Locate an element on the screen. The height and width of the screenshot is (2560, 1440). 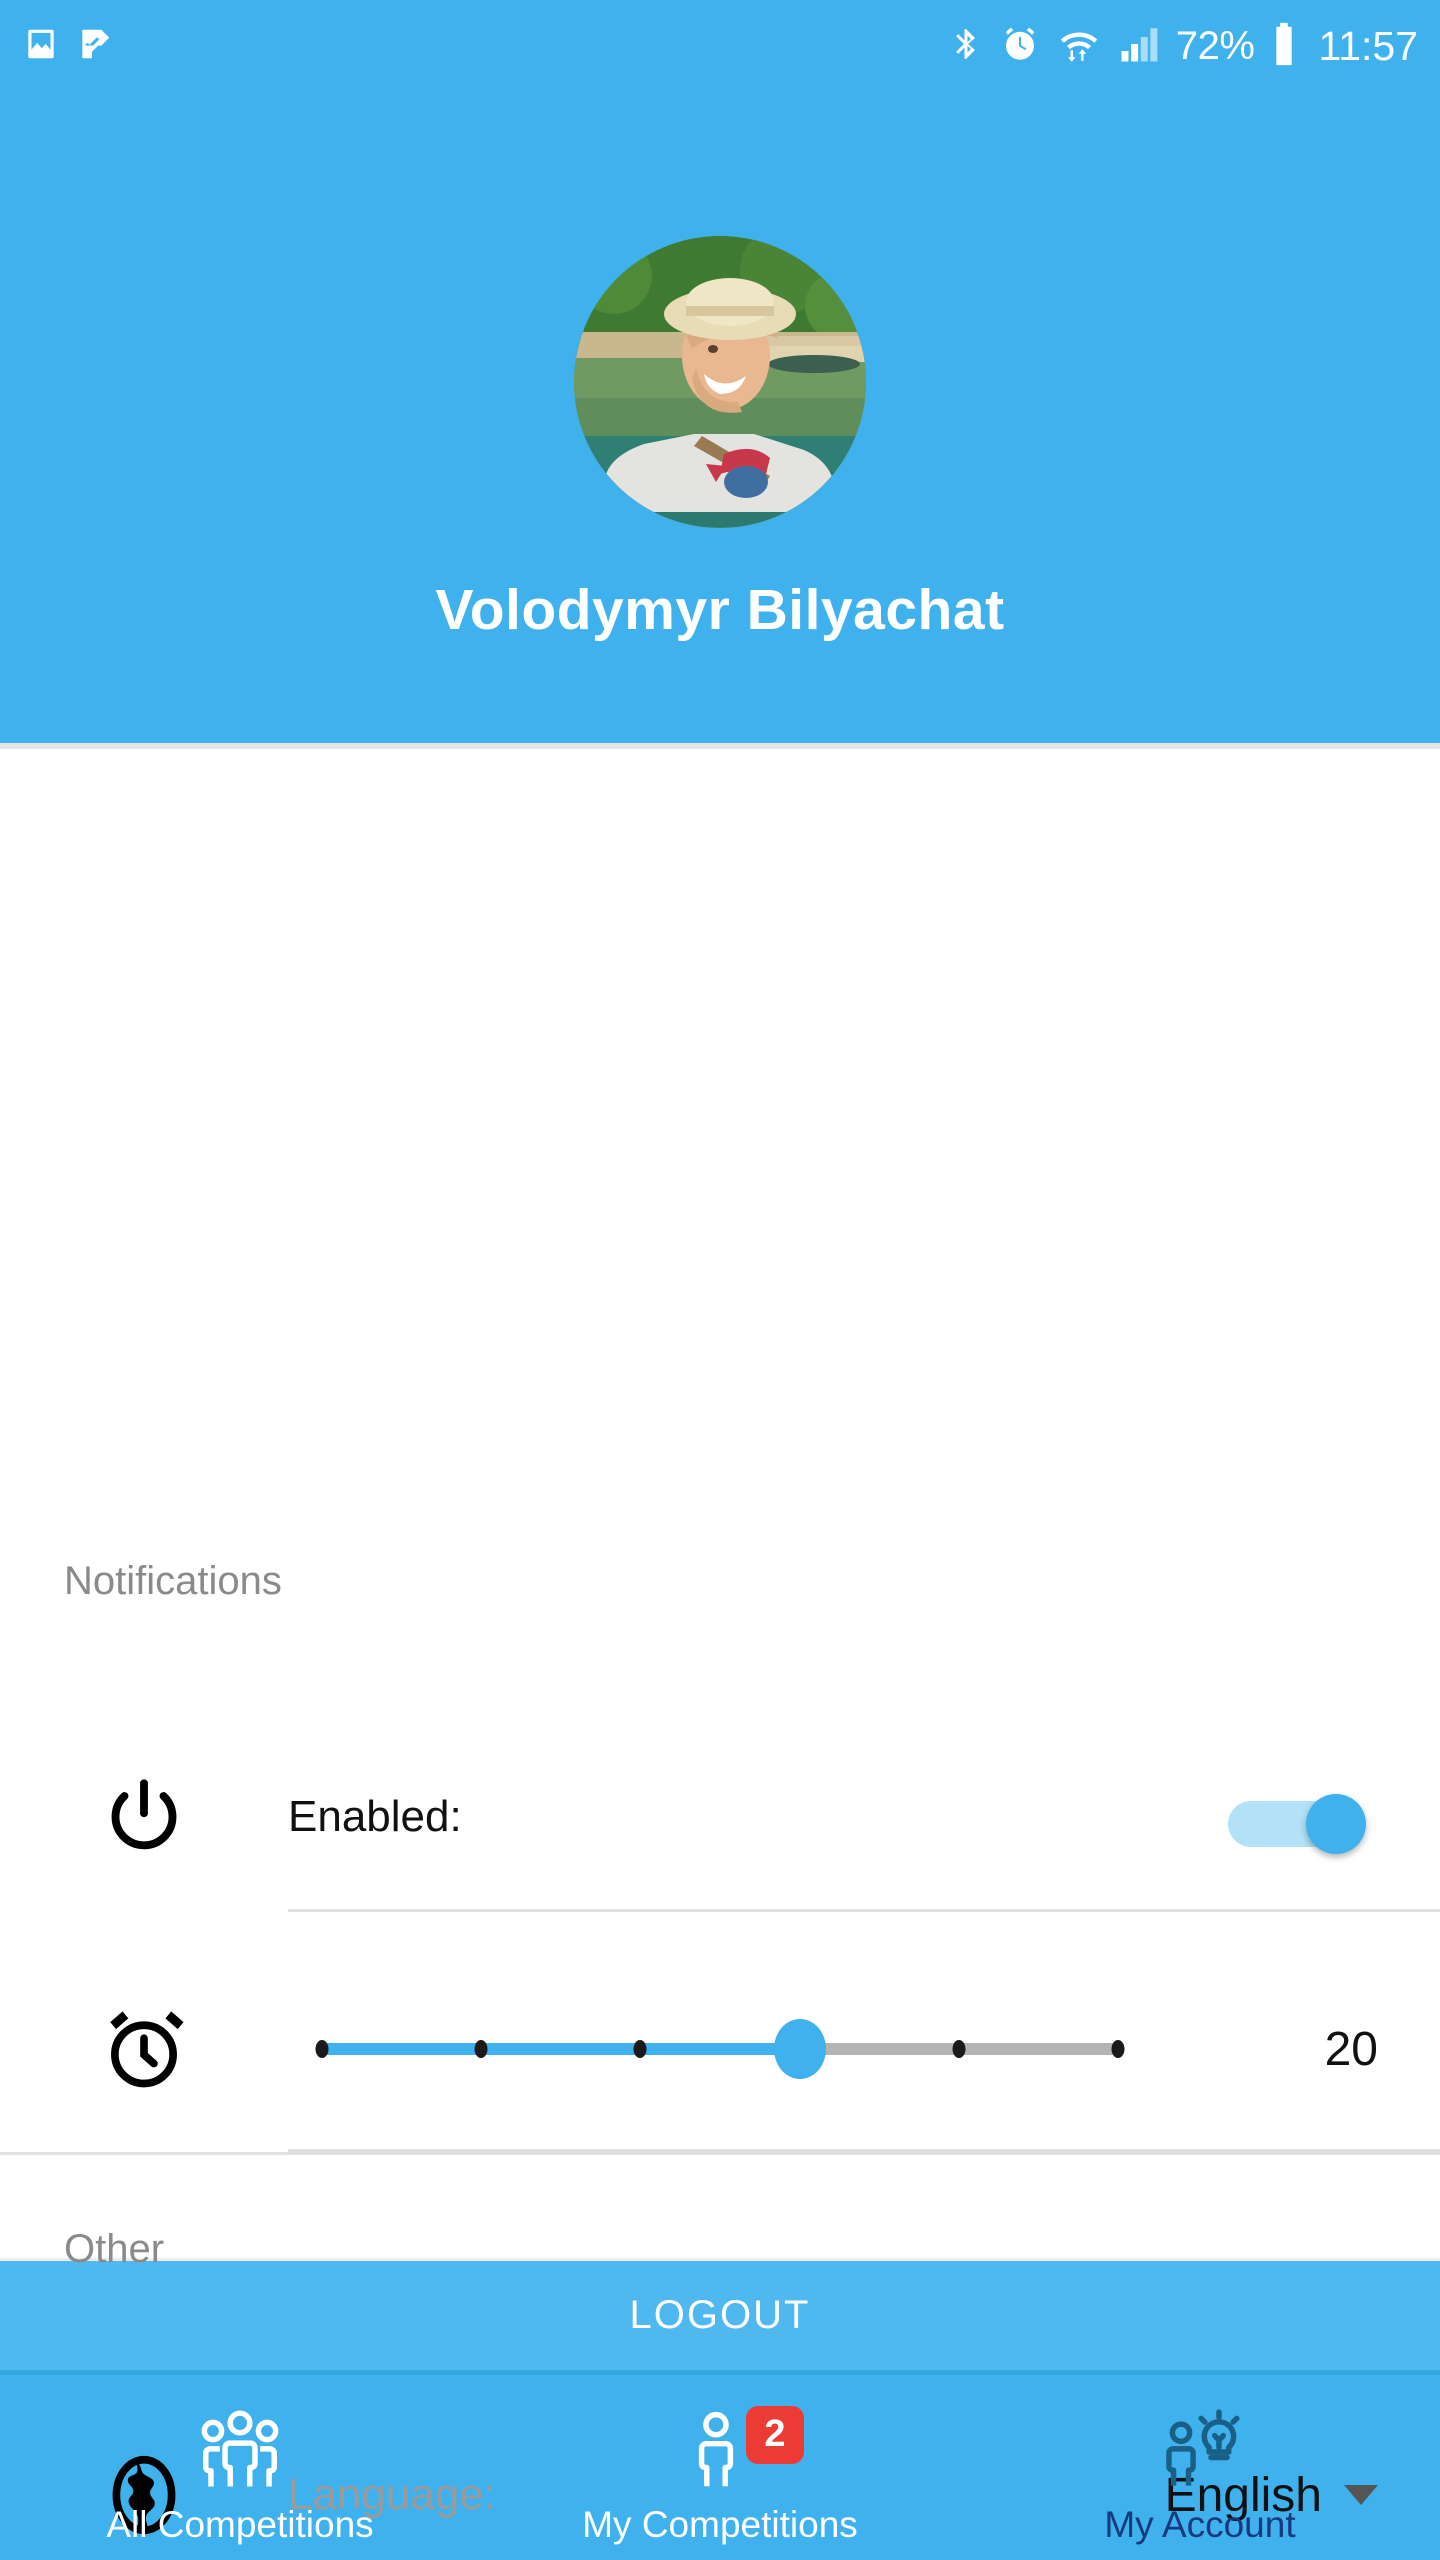
my-competitions-badge: 2 is located at coordinates (775, 2434).